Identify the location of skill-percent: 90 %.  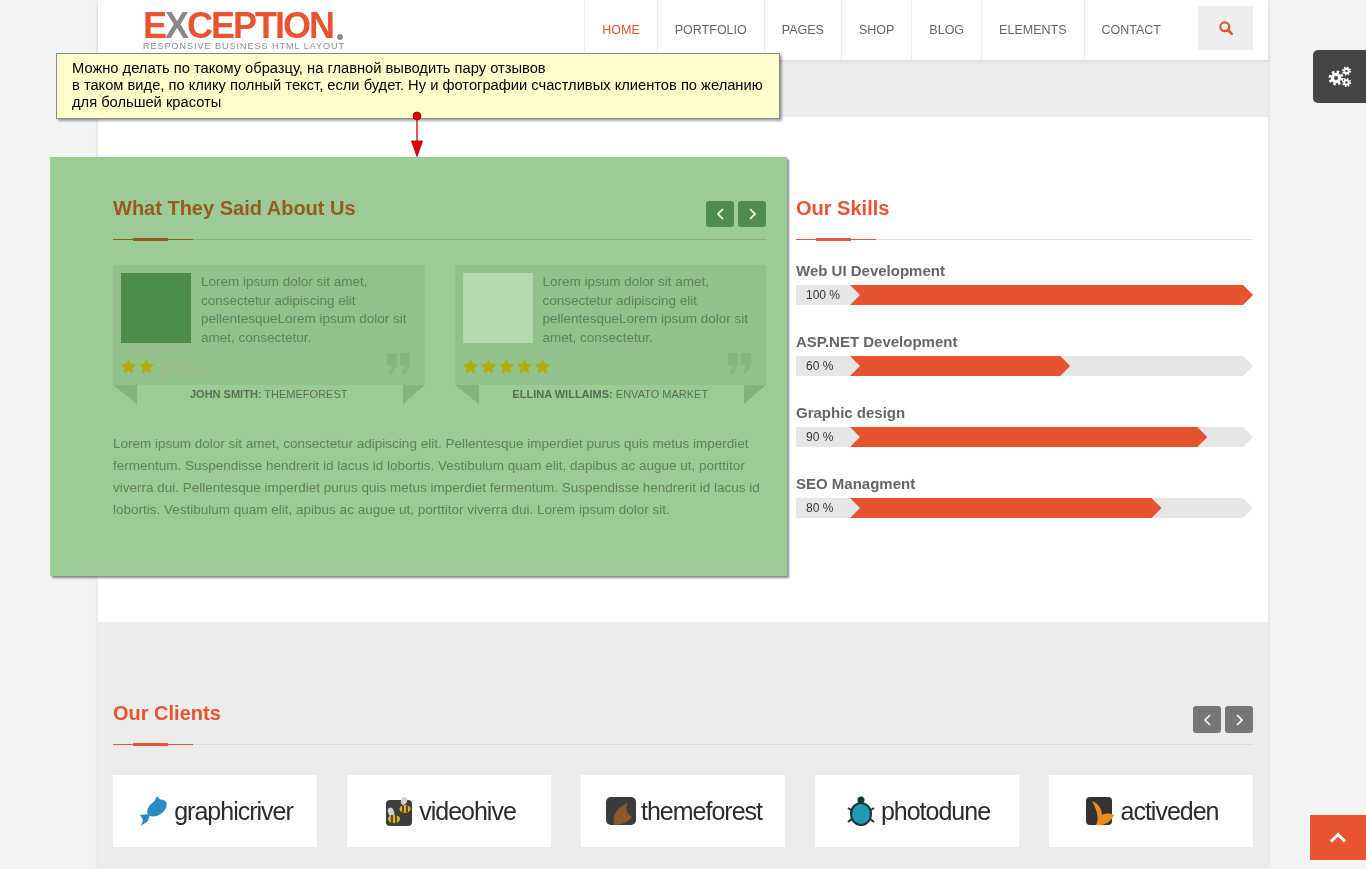
(828, 437).